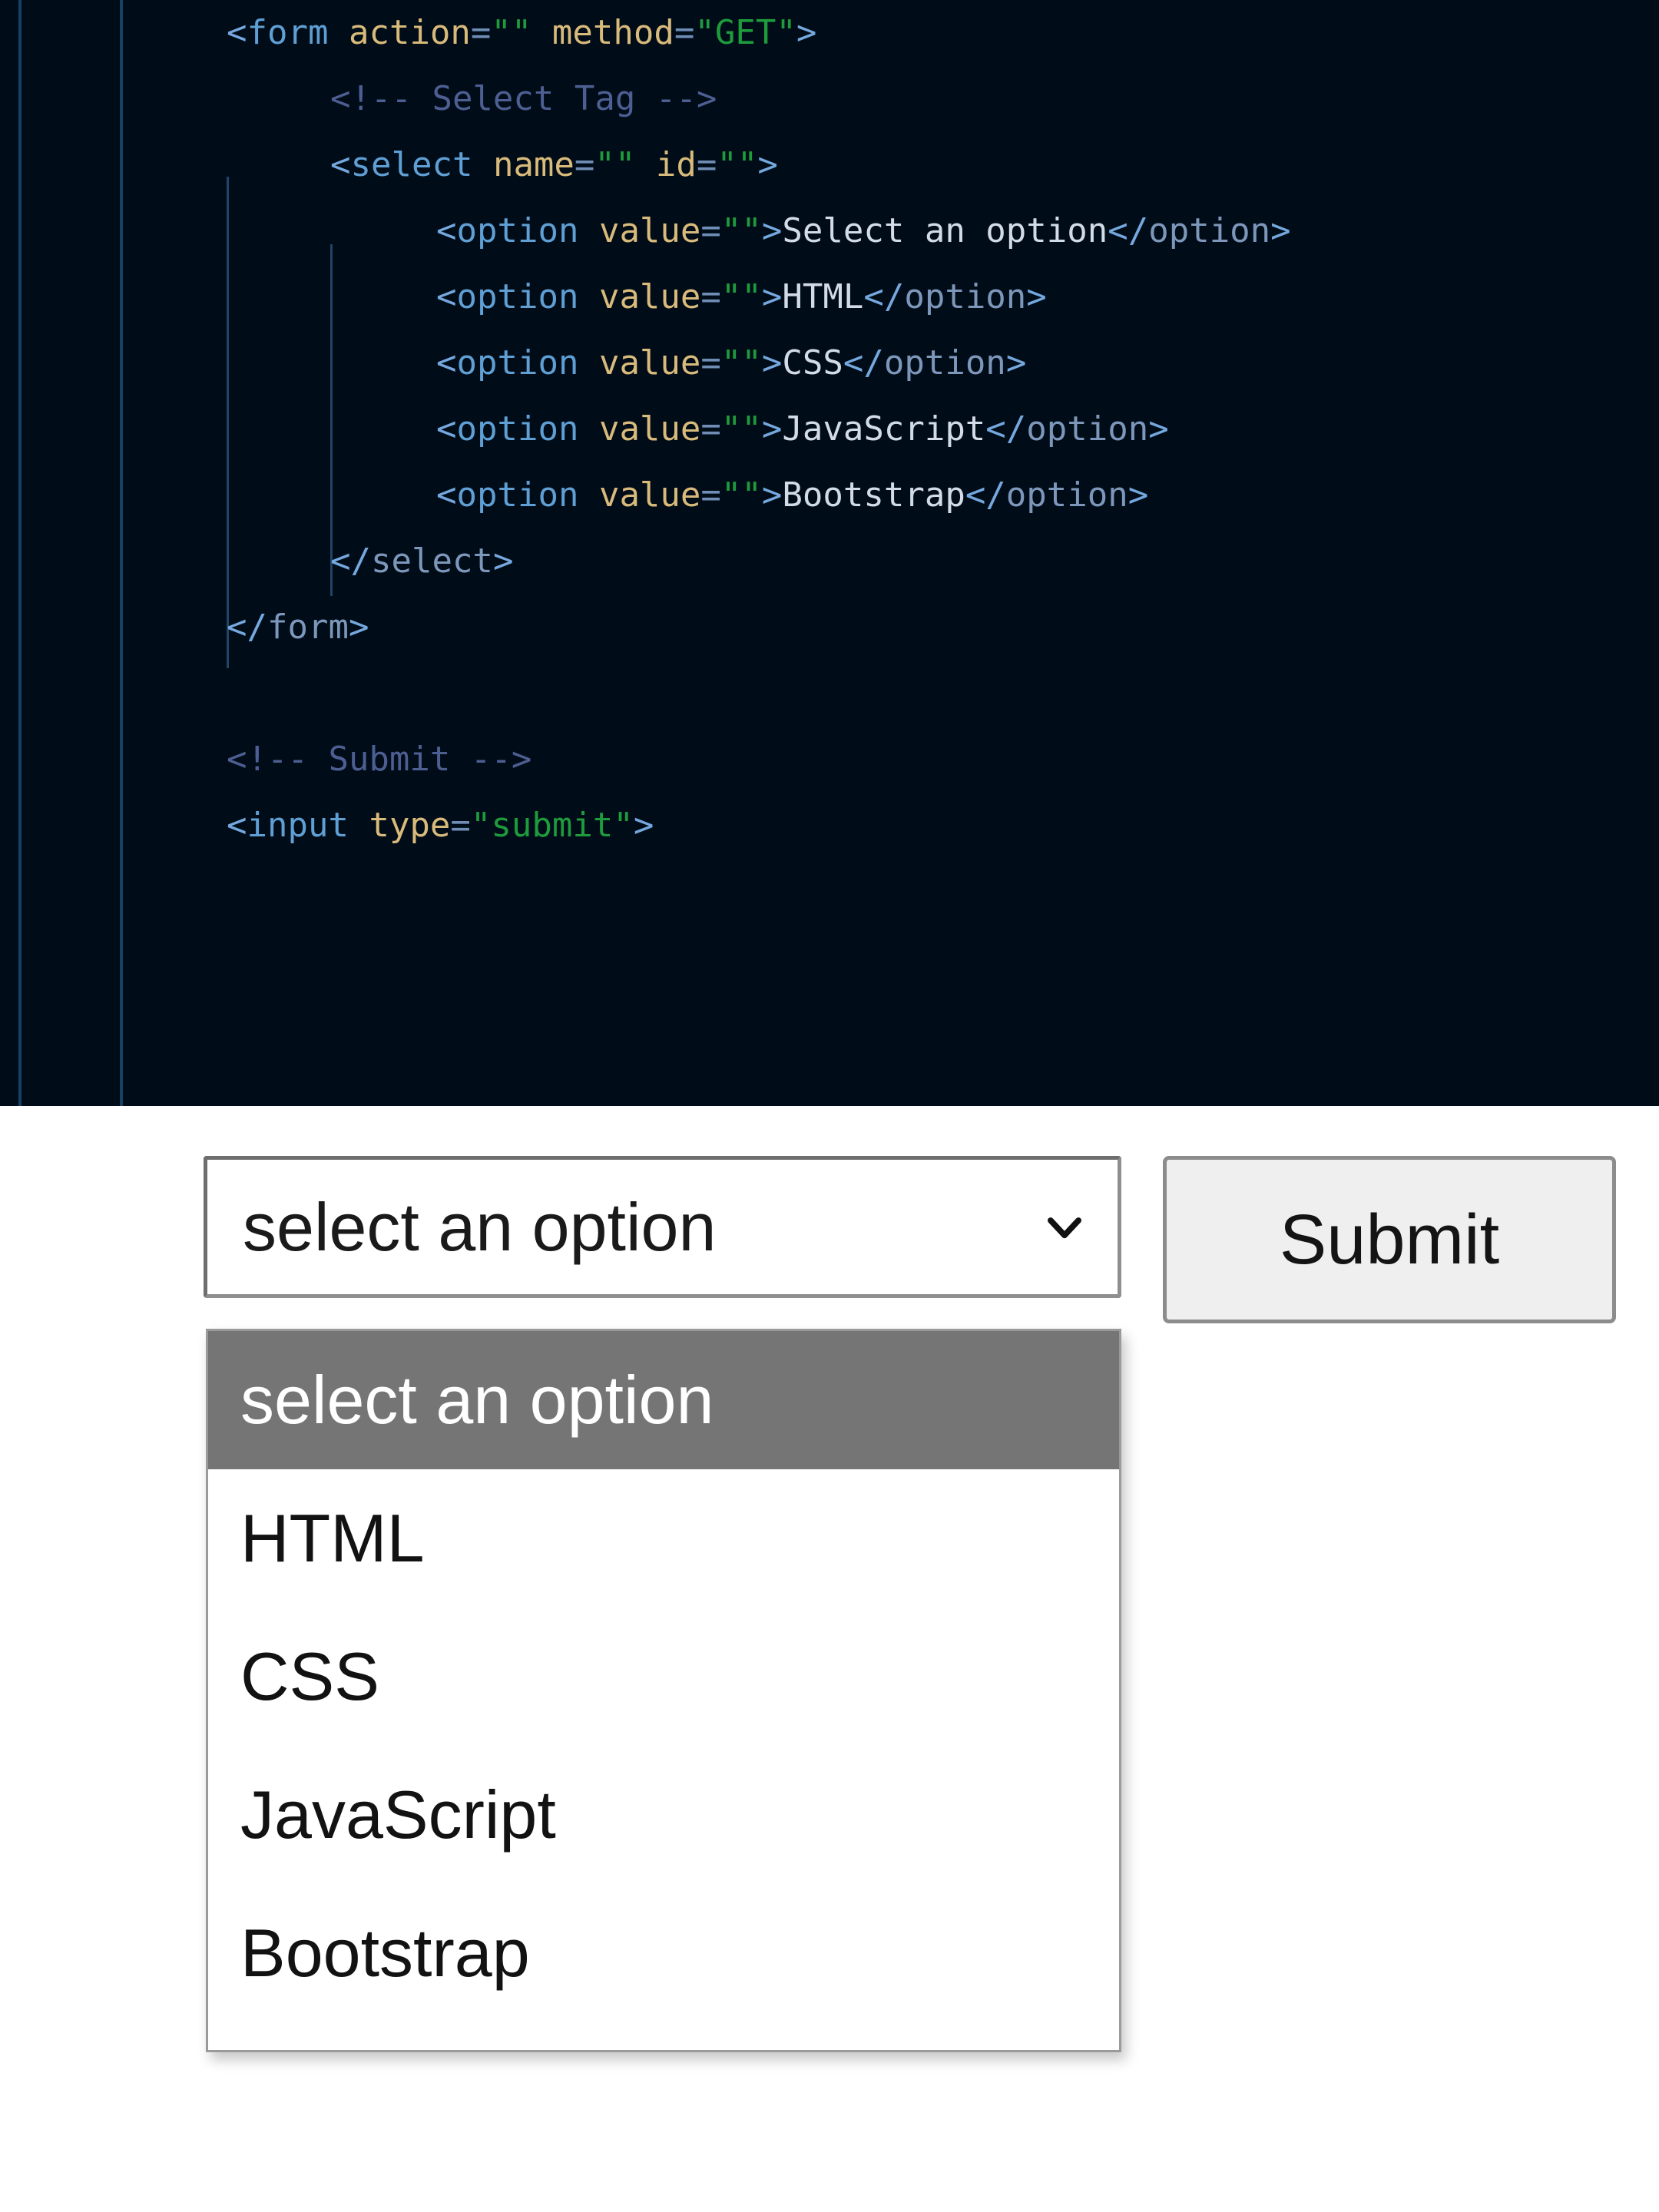 Image resolution: width=1659 pixels, height=2212 pixels. What do you see at coordinates (410, 33) in the screenshot?
I see `code-token-attr: action` at bounding box center [410, 33].